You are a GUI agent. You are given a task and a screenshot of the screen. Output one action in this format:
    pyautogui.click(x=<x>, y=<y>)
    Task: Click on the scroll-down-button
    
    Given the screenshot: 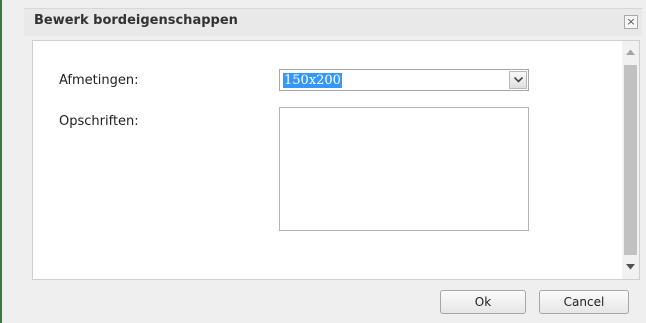 What is the action you would take?
    pyautogui.click(x=630, y=267)
    